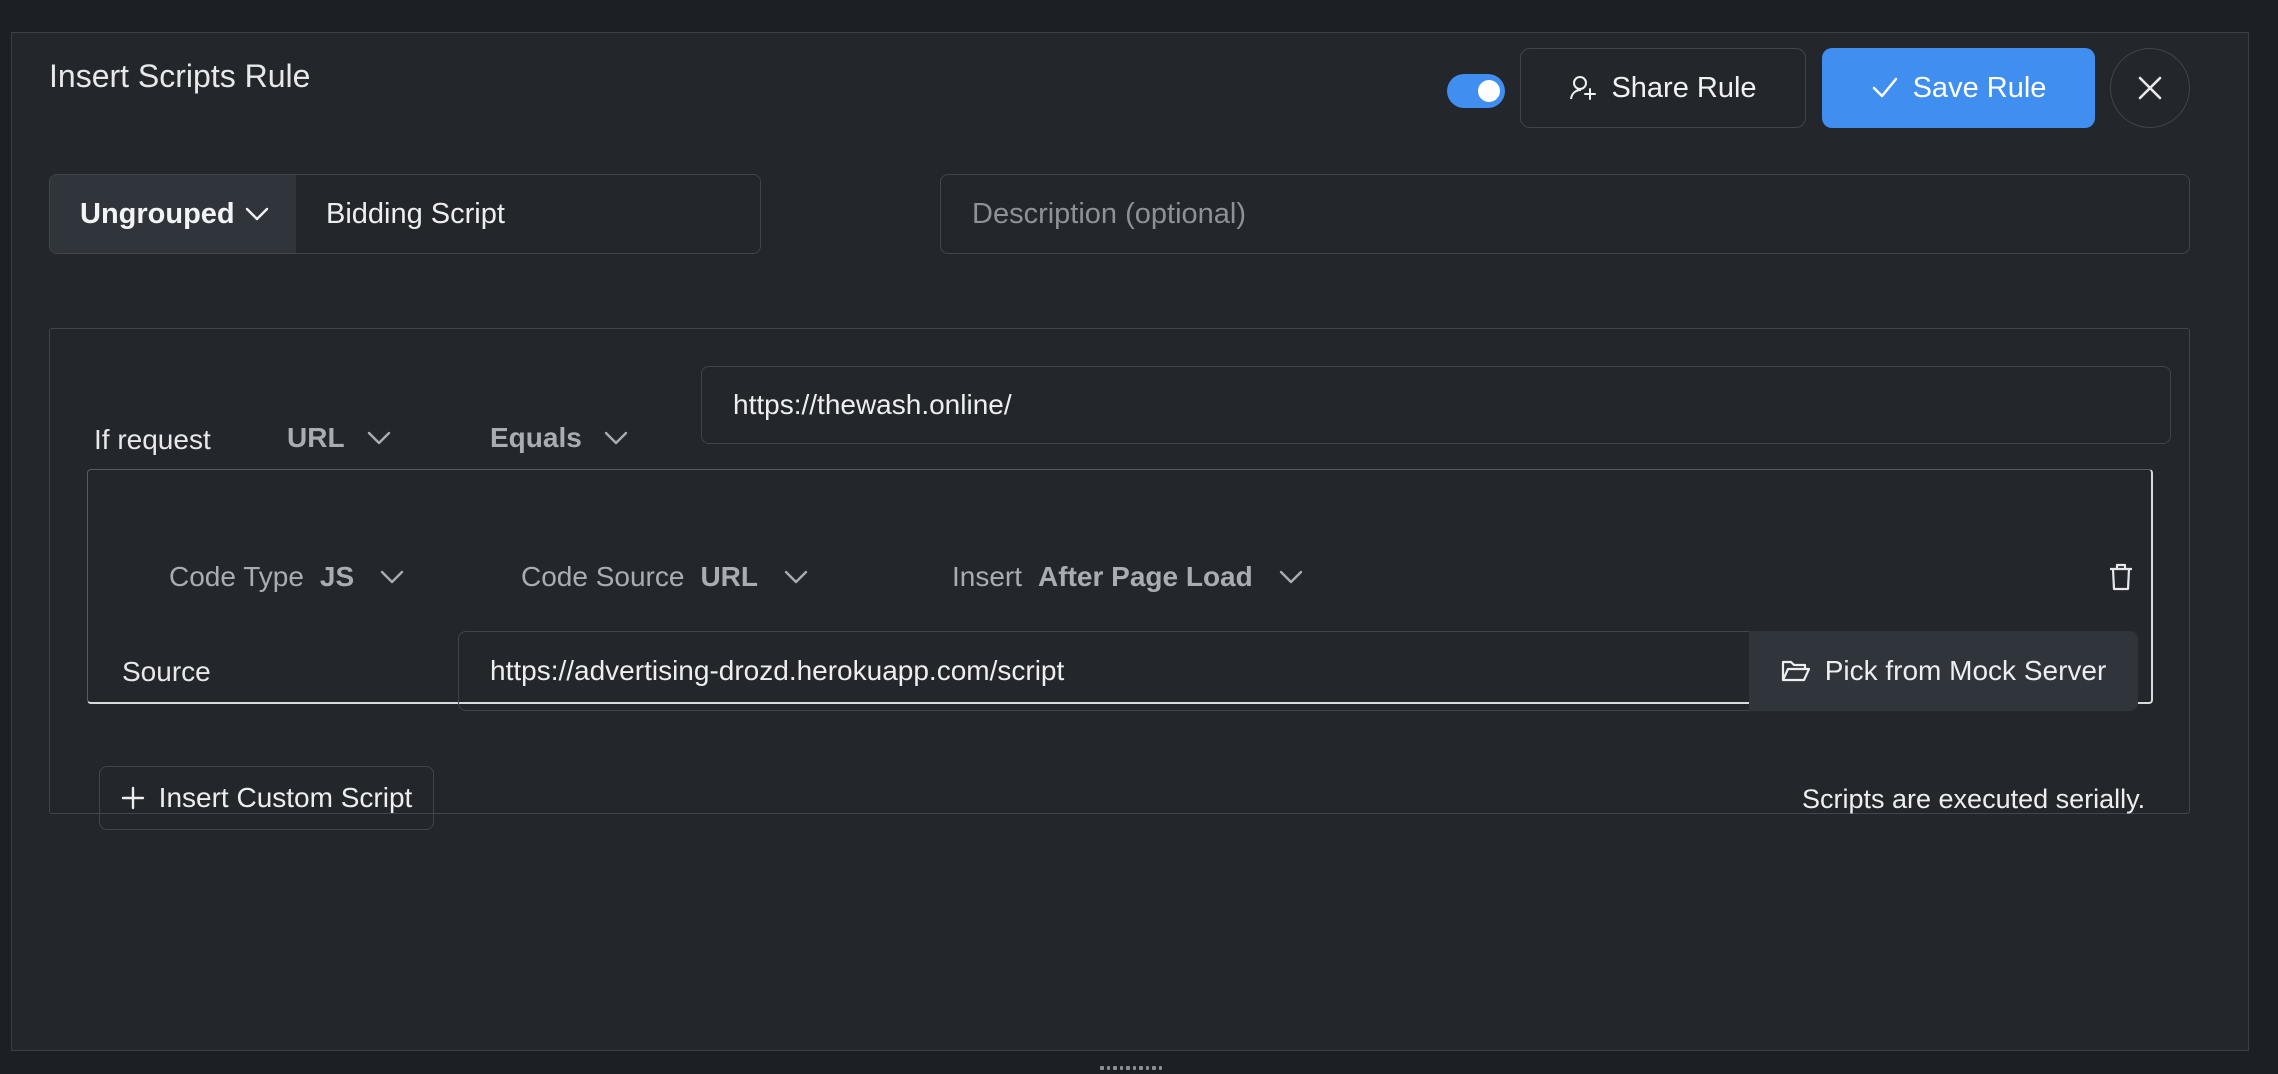  I want to click on operator-dropdown: Equals, so click(559, 438).